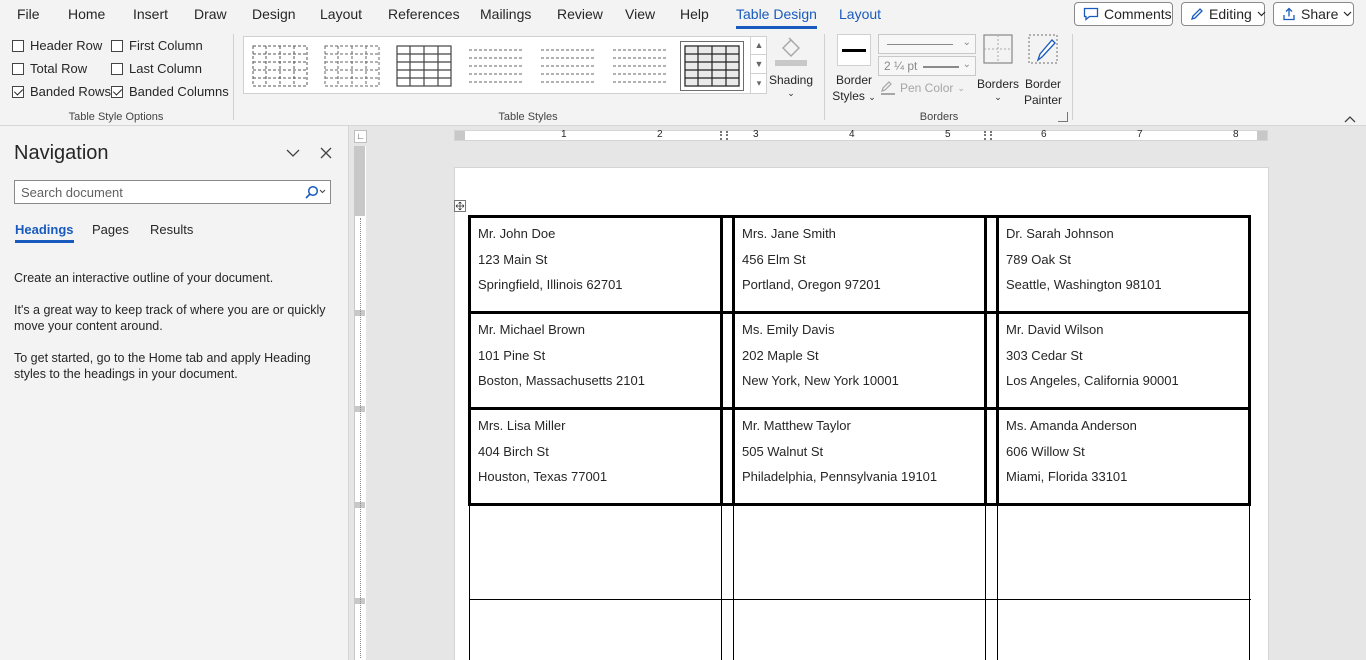 The width and height of the screenshot is (1366, 660). What do you see at coordinates (927, 44) in the screenshot?
I see `line-style-dropdown: ⌄` at bounding box center [927, 44].